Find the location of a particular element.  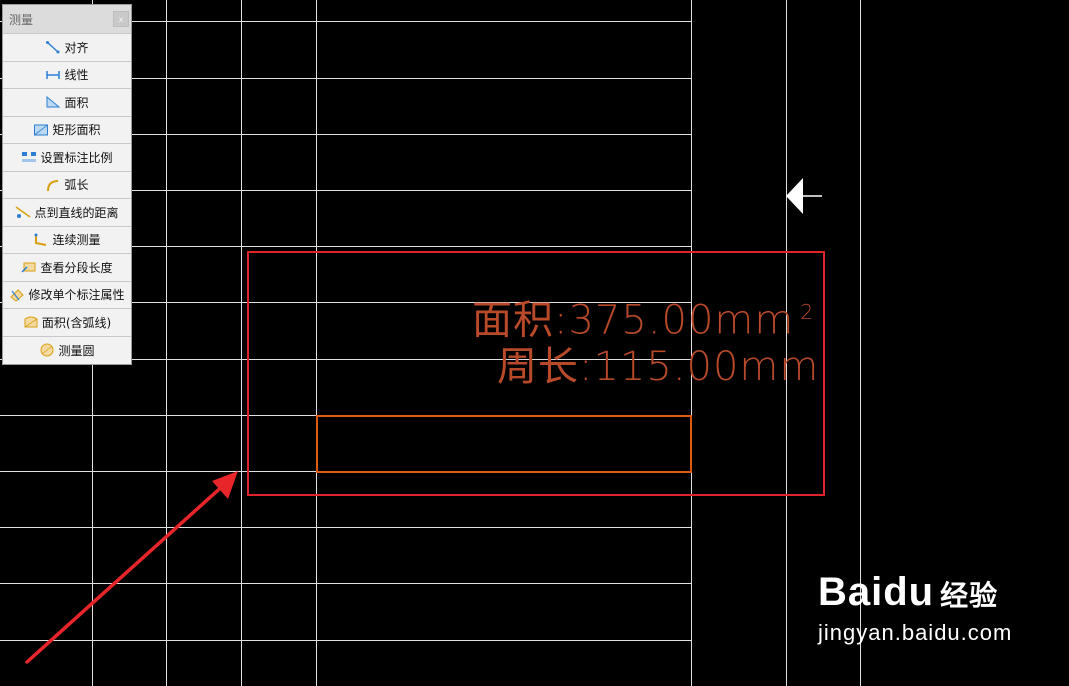

segment-length-icon is located at coordinates (29, 267).